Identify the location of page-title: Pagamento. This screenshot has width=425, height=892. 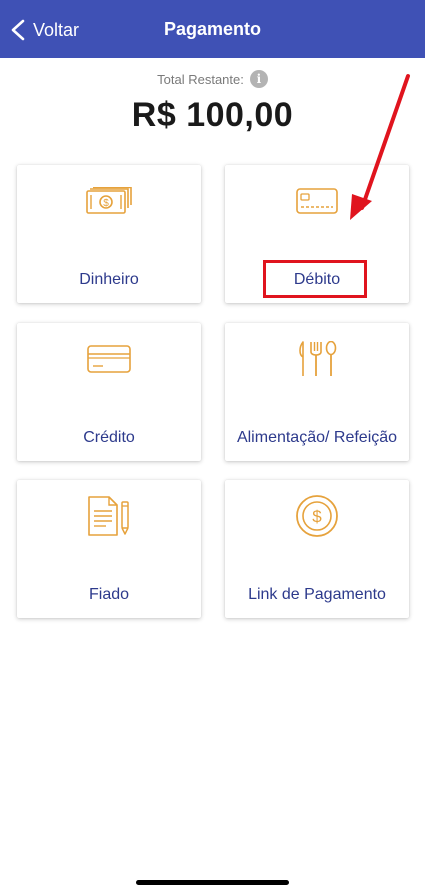
(212, 29).